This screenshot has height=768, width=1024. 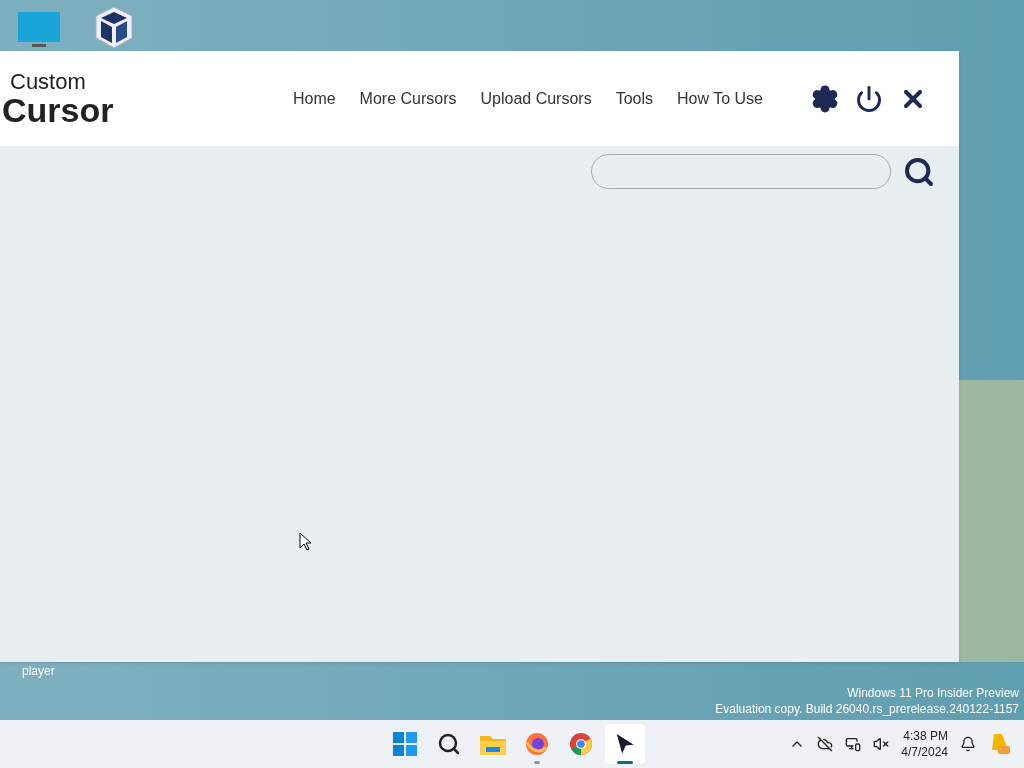 I want to click on search-field, so click(x=741, y=171).